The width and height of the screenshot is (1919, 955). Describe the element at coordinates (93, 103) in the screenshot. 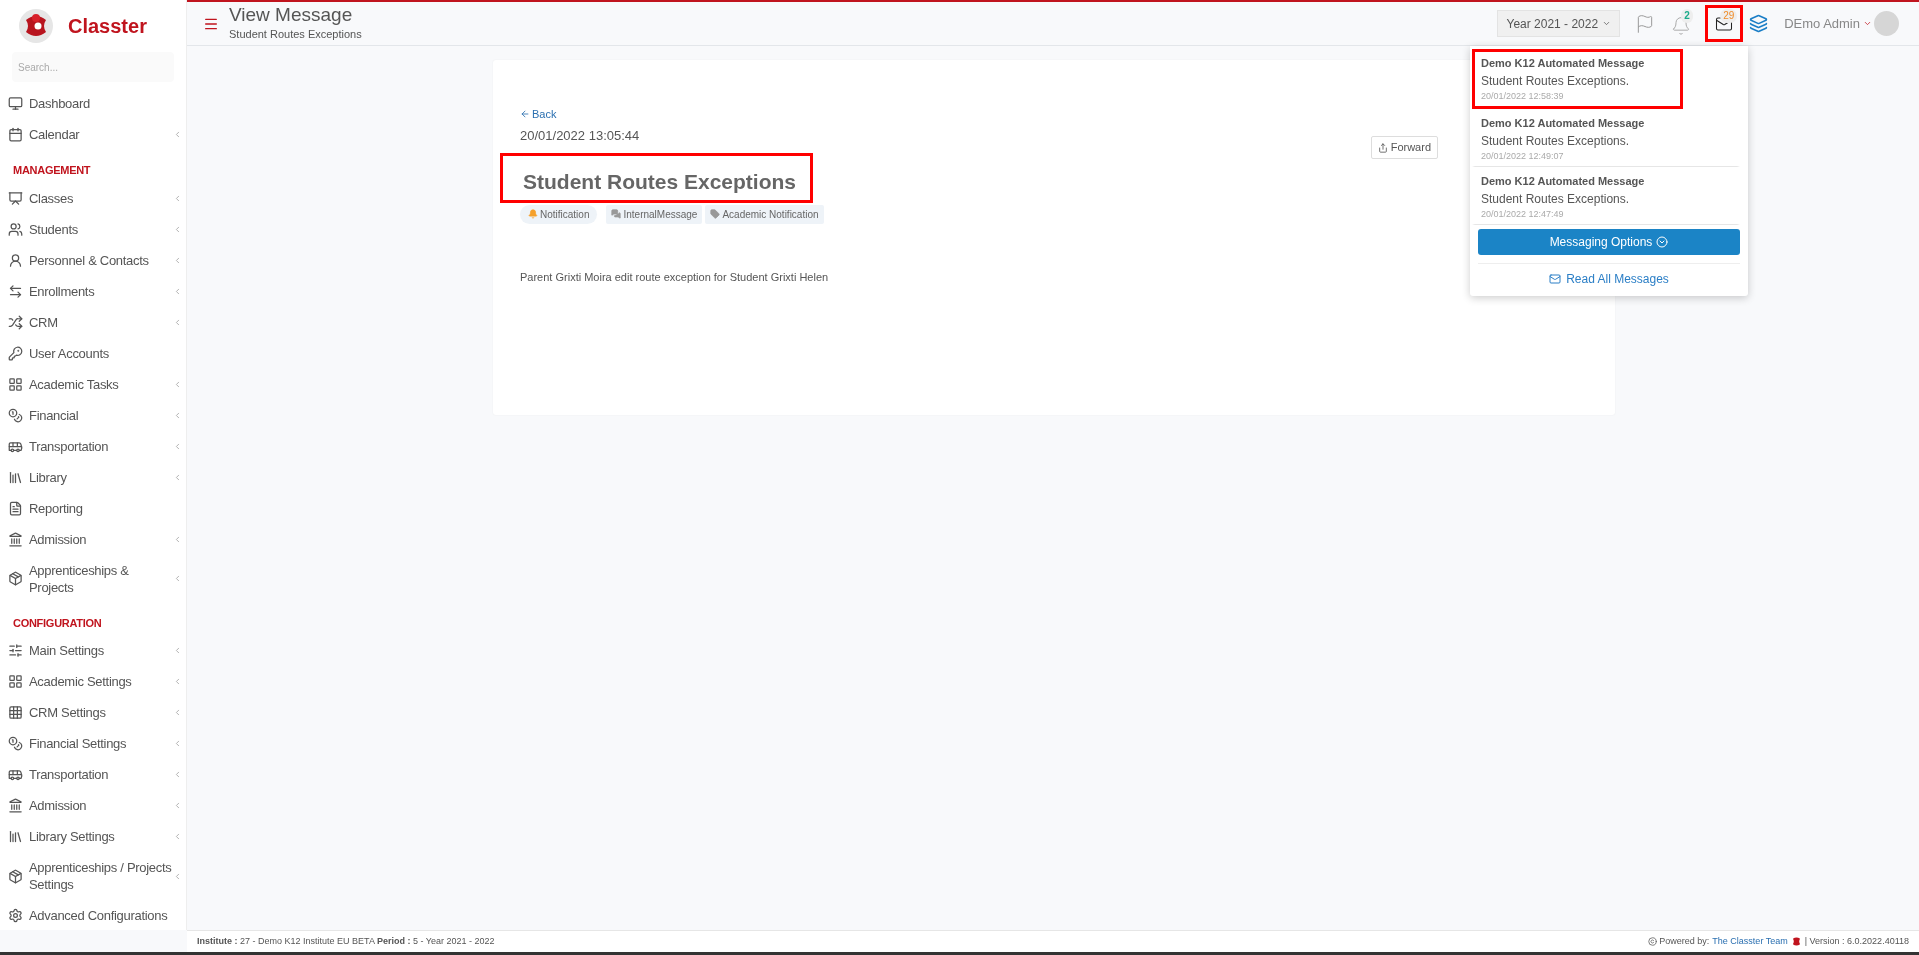

I see `sidebar-item: Dashboard` at that location.